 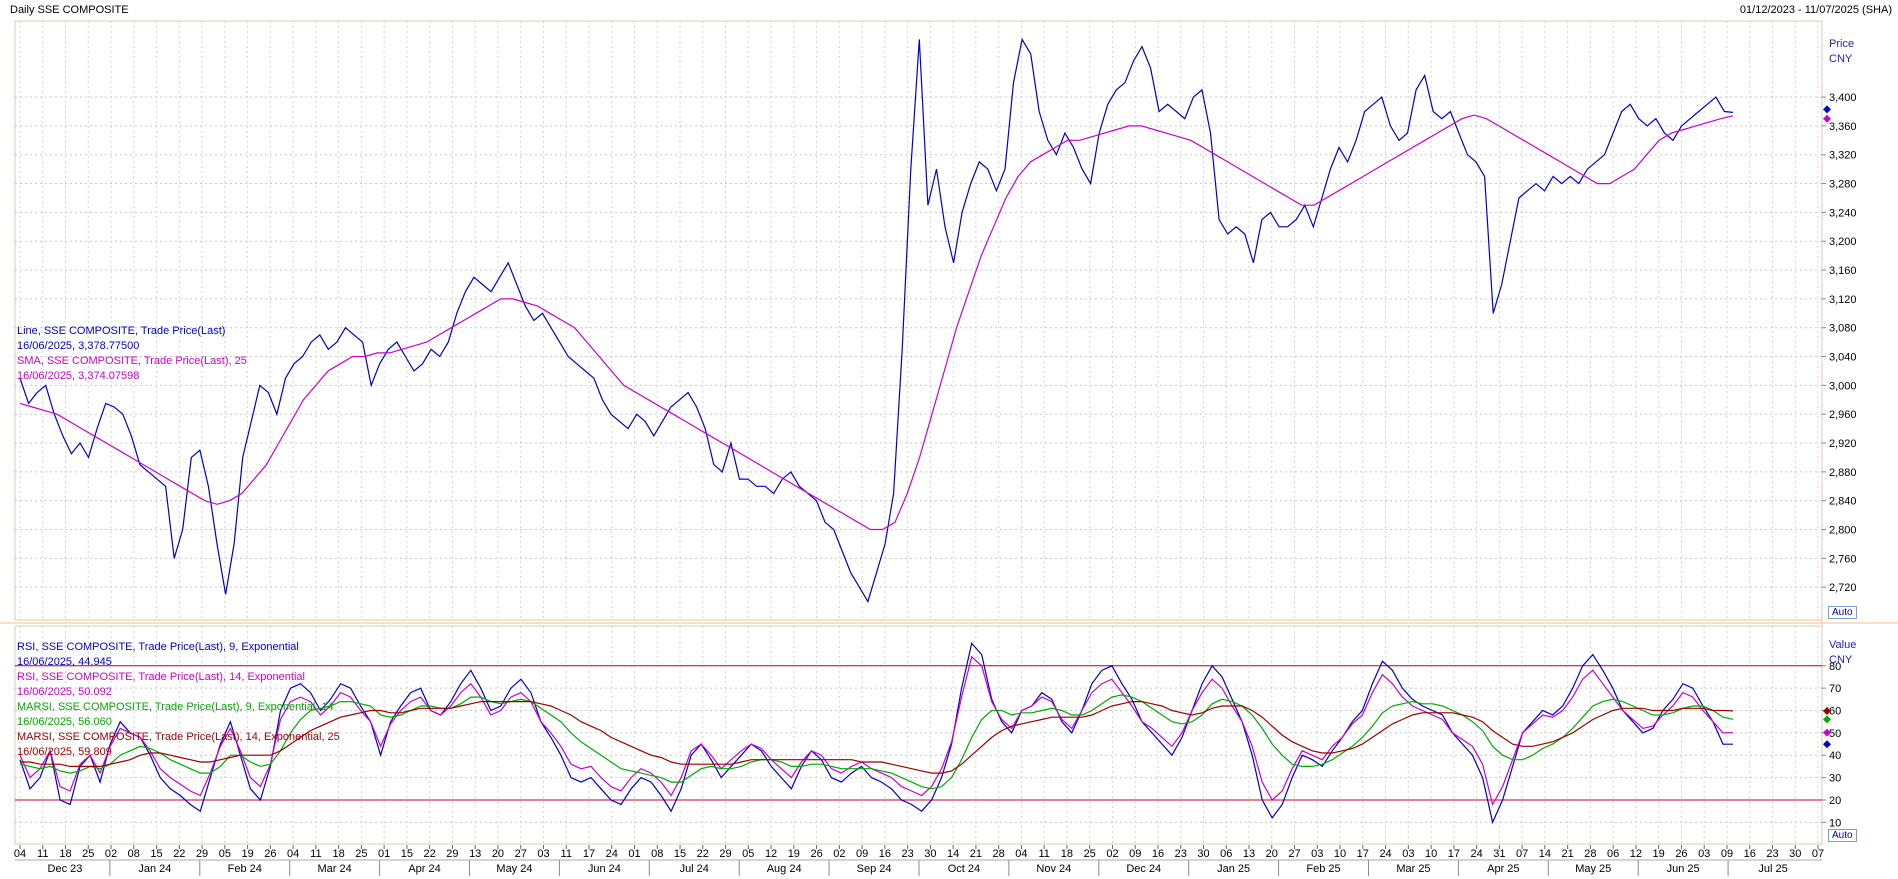 I want to click on price-last-value-marker, so click(x=1827, y=109).